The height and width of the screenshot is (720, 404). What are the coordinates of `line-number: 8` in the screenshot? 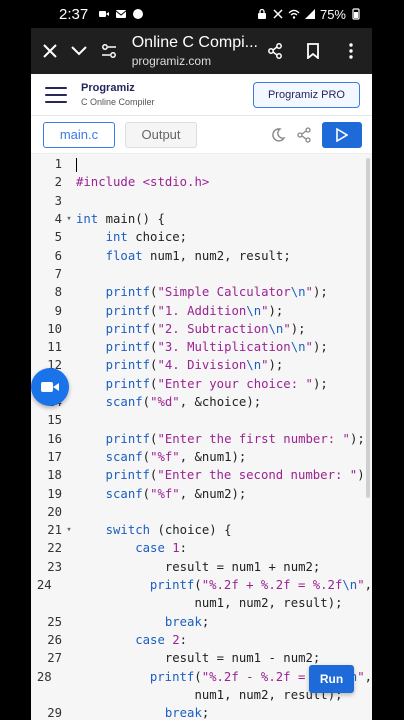 It's located at (58, 292).